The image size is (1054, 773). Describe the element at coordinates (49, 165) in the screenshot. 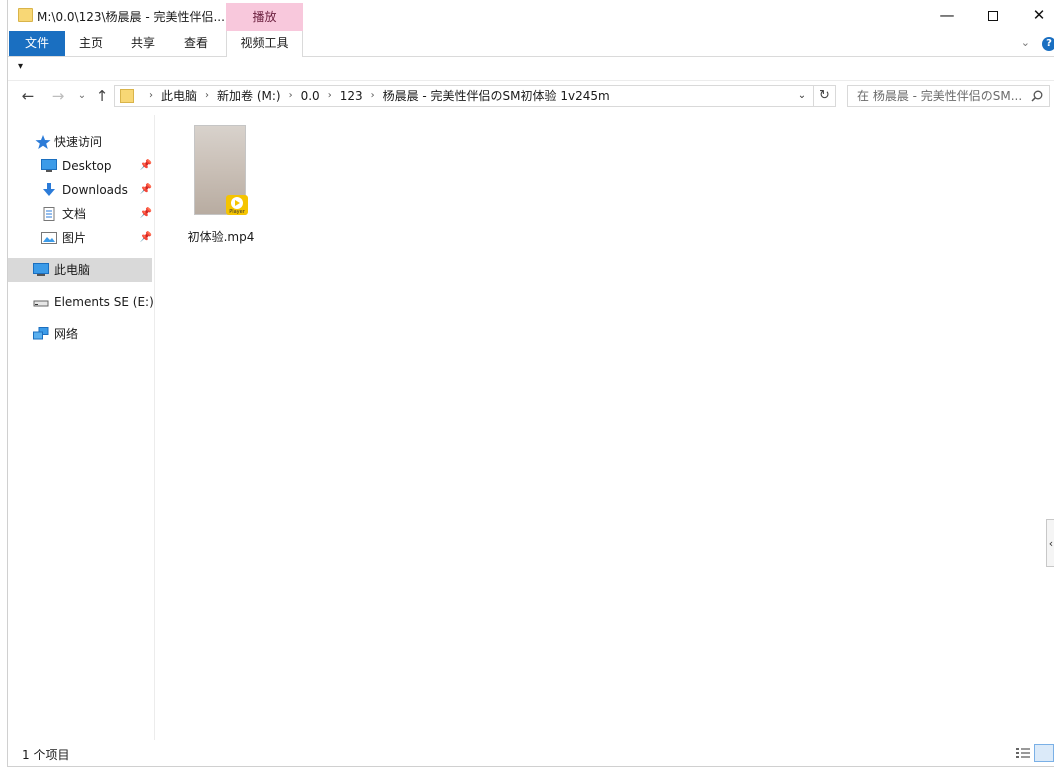

I see `desktop-icon` at that location.